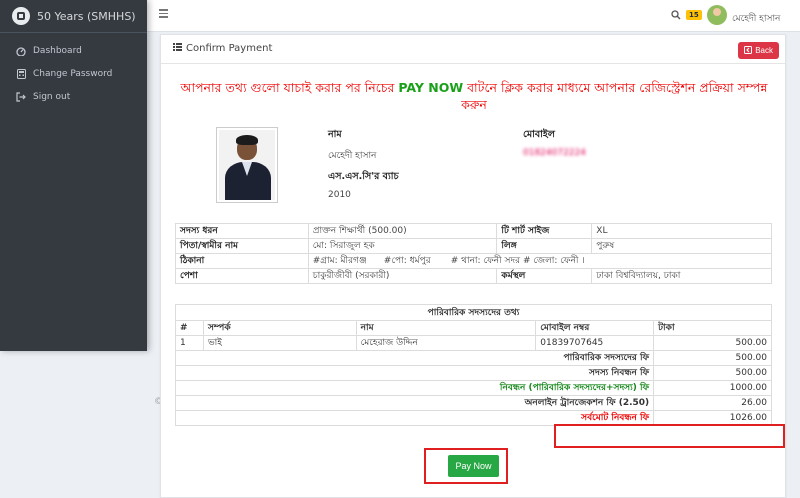 The width and height of the screenshot is (800, 498). What do you see at coordinates (242, 261) in the screenshot?
I see `address-label: ঠিকানা` at bounding box center [242, 261].